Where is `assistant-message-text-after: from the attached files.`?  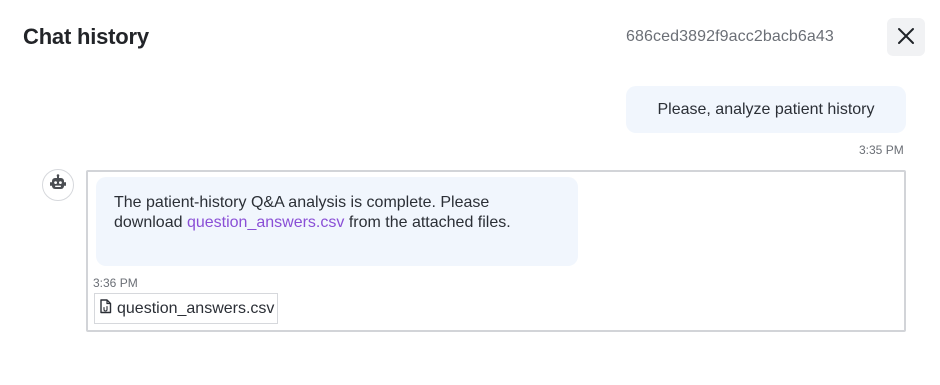 assistant-message-text-after: from the attached files. is located at coordinates (427, 222).